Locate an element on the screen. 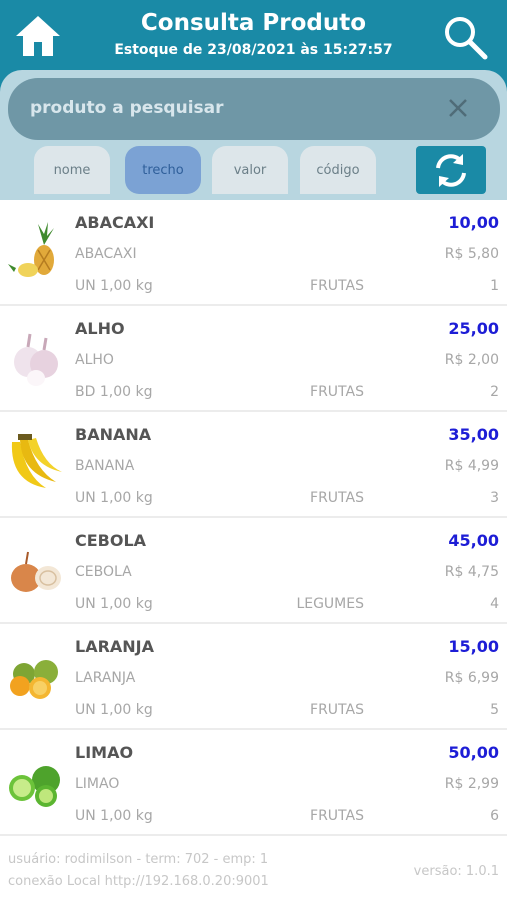 The height and width of the screenshot is (900, 507). product-quantity: 10,00 is located at coordinates (473, 222).